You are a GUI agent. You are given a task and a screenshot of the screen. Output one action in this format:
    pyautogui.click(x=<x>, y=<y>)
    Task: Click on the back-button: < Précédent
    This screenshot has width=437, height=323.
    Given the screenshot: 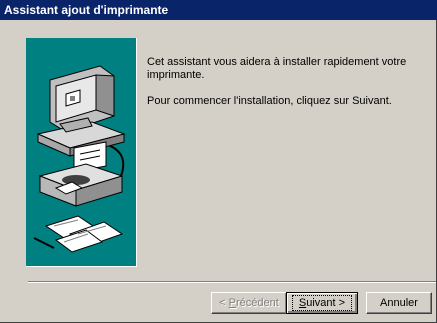 What is the action you would take?
    pyautogui.click(x=249, y=303)
    